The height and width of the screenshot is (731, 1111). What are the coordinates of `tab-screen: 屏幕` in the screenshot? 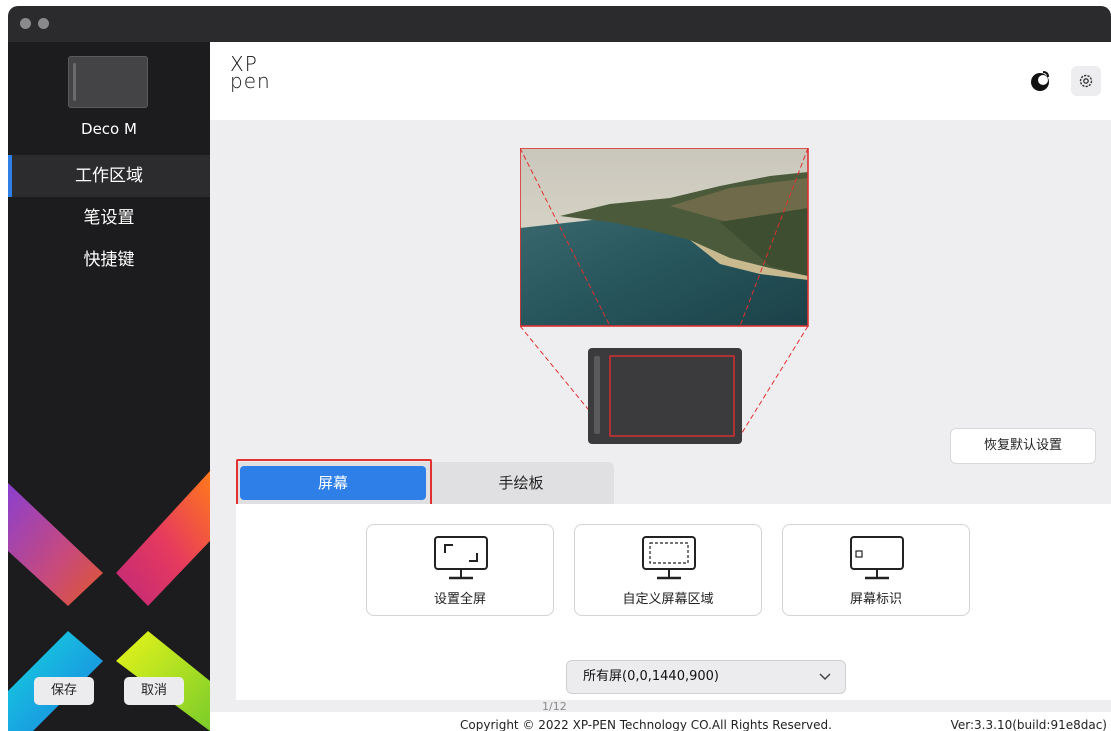 It's located at (333, 483).